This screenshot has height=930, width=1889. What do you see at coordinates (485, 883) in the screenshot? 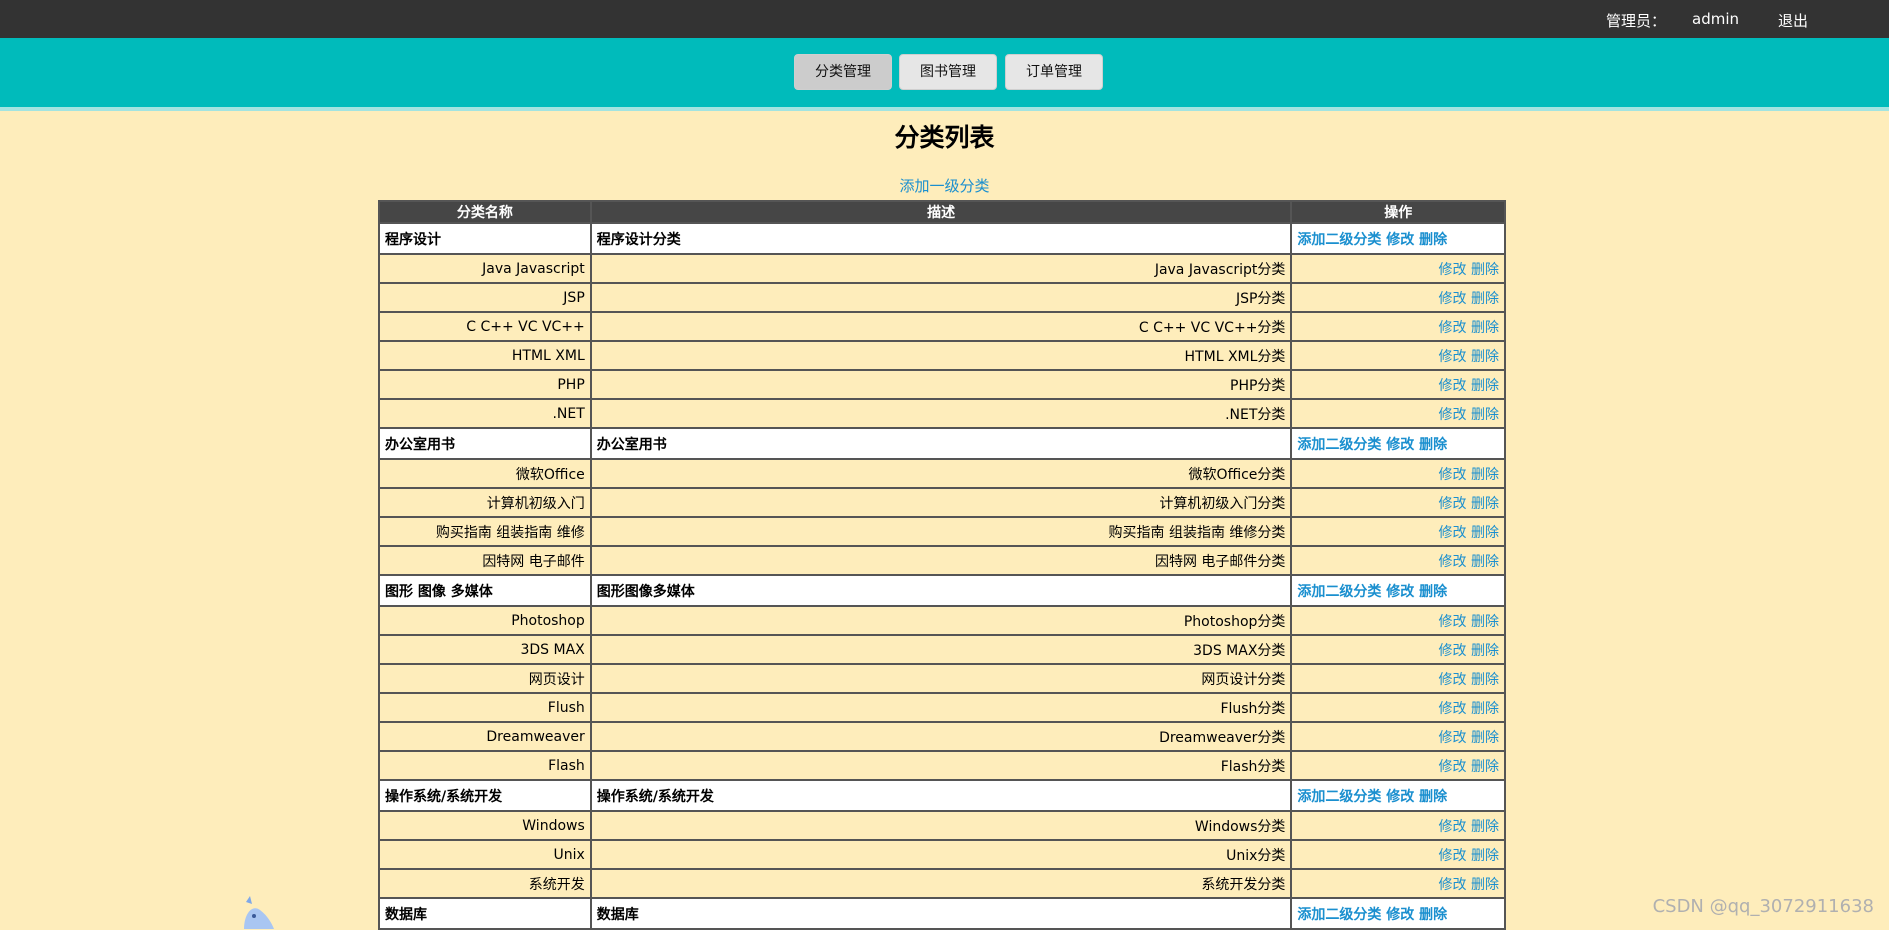
I see `child-category-name: 系统开发` at bounding box center [485, 883].